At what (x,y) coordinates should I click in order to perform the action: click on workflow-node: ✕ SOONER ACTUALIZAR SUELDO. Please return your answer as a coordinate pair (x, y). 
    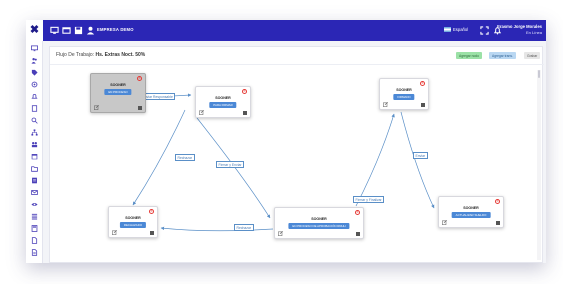
    Looking at the image, I should click on (471, 212).